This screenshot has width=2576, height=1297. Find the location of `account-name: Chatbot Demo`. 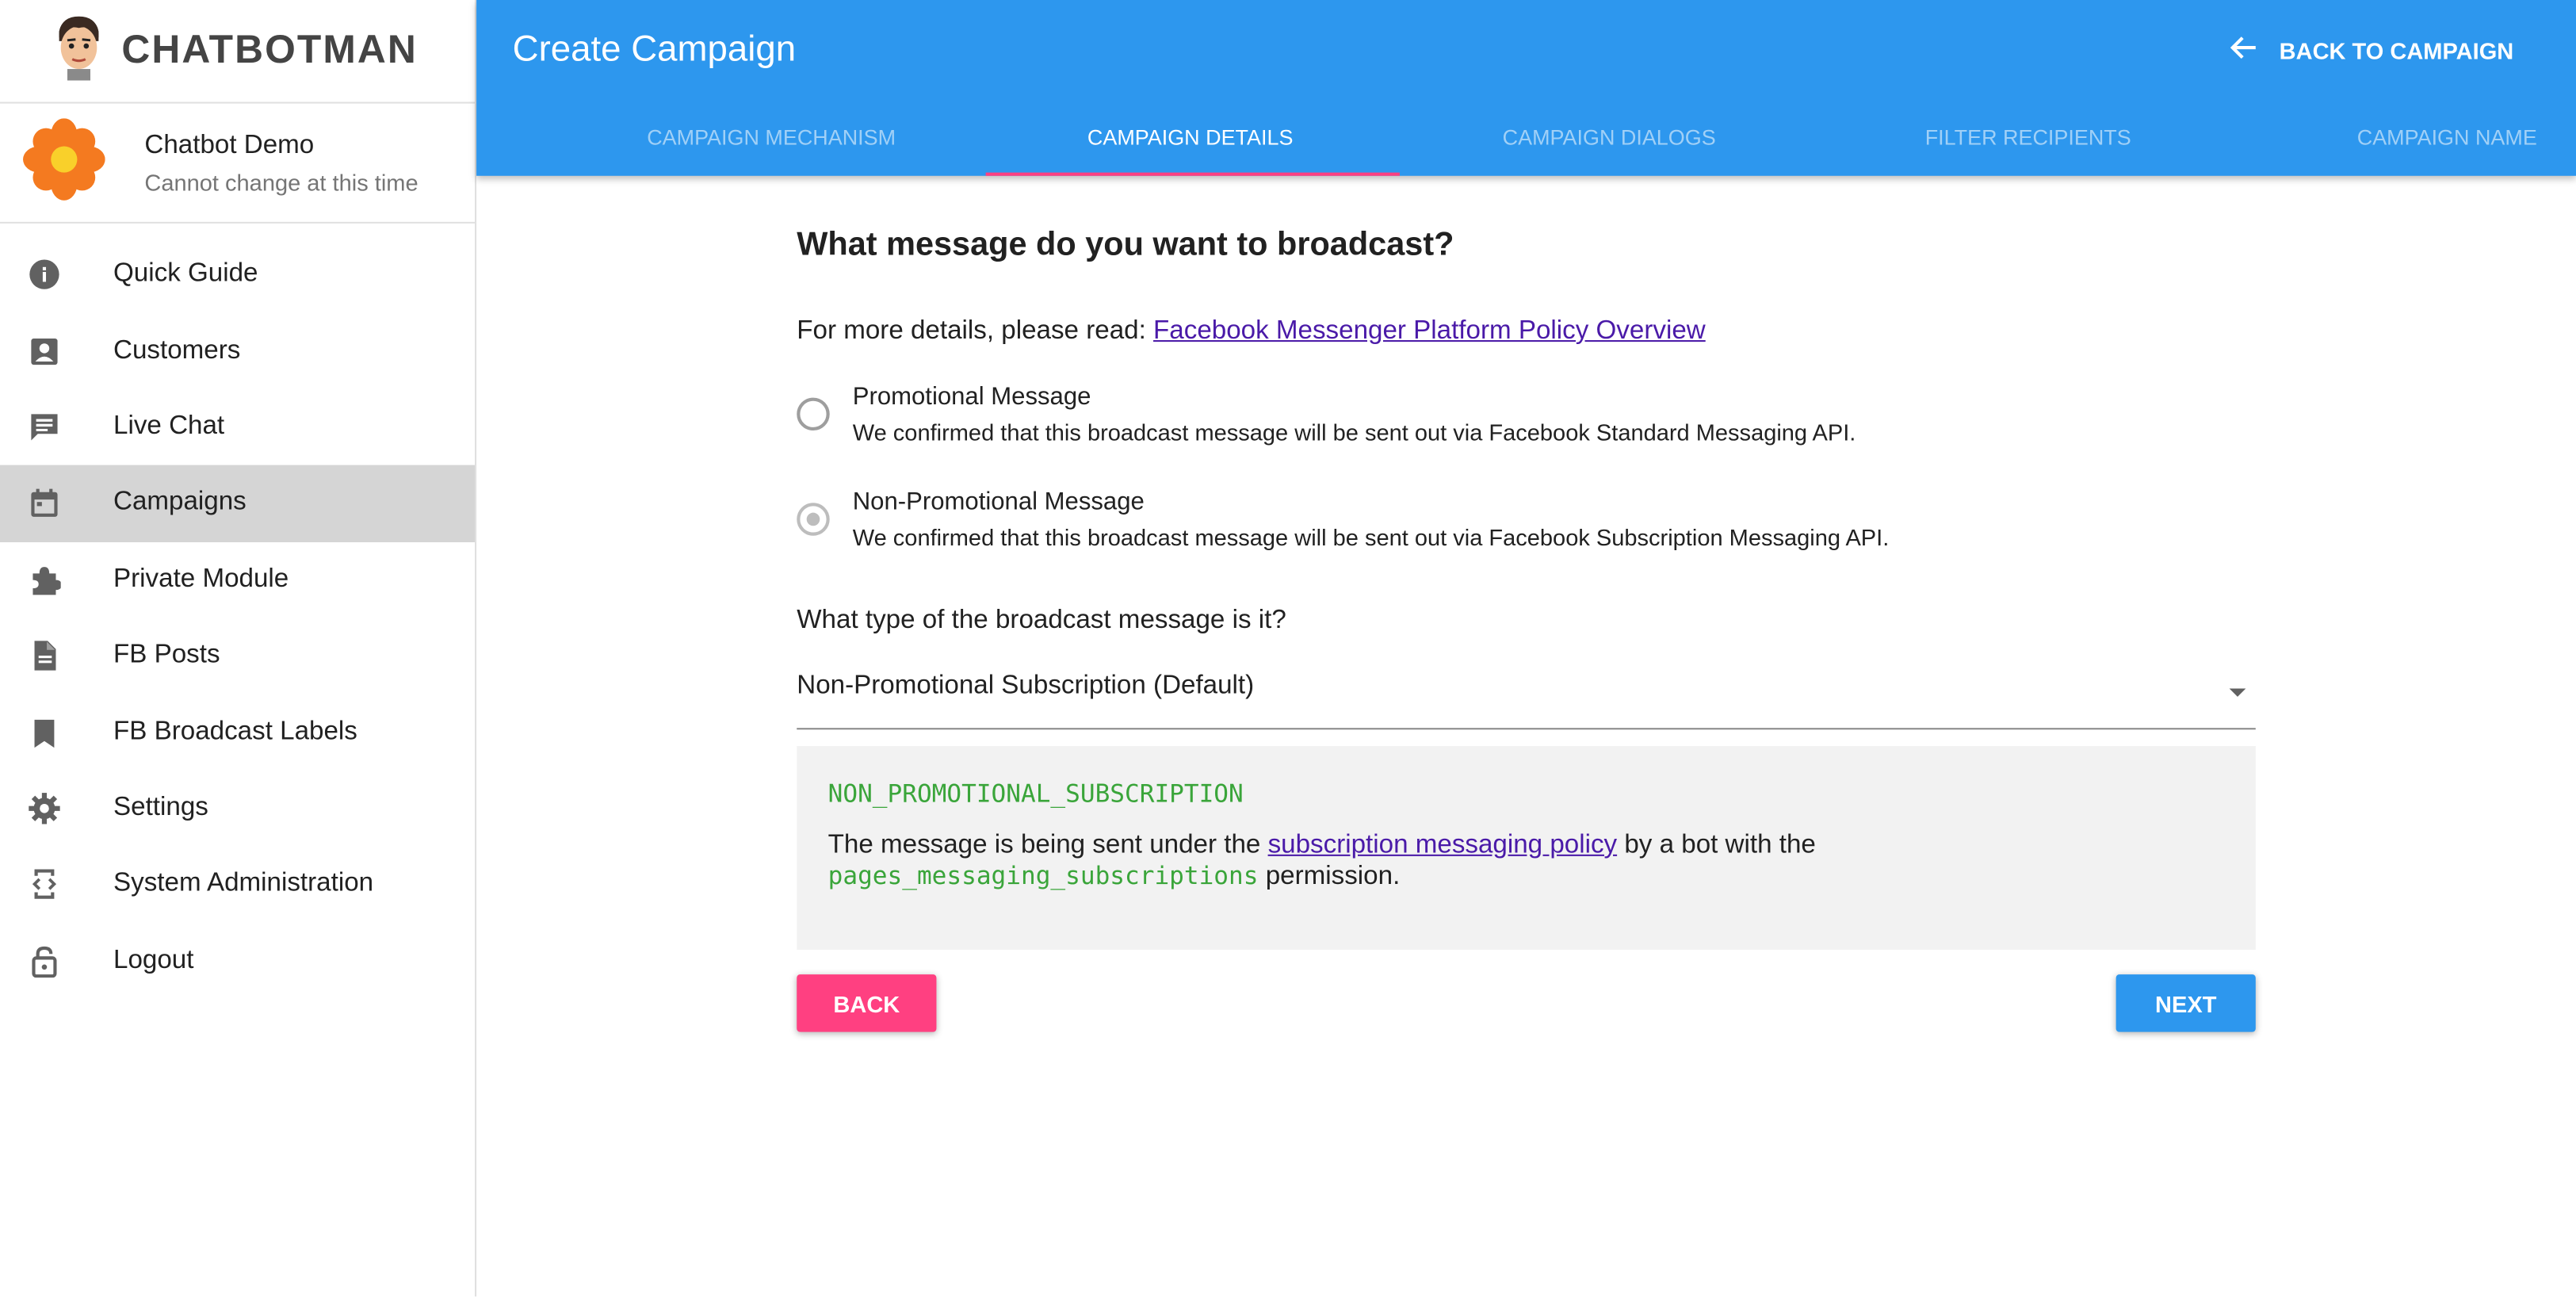

account-name: Chatbot Demo is located at coordinates (229, 144).